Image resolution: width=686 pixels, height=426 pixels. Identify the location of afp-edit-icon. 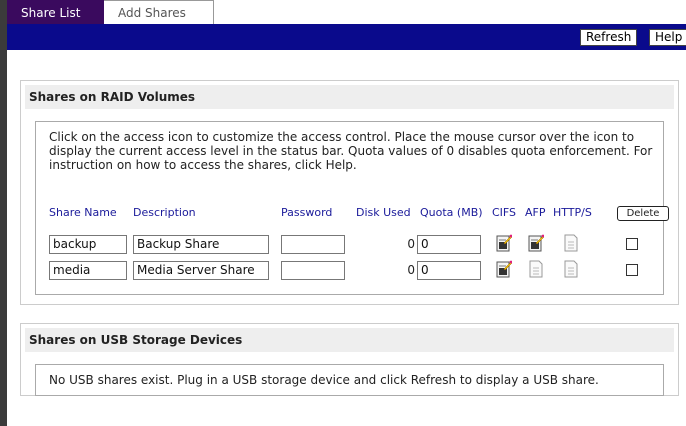
(536, 243).